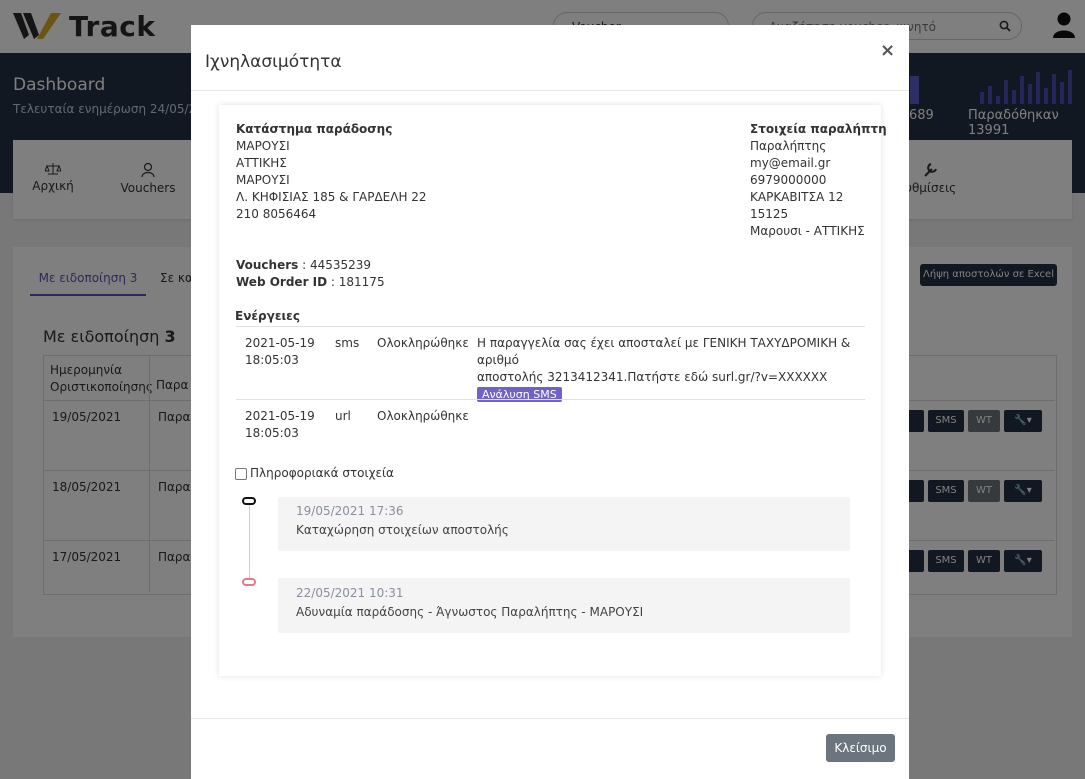  Describe the element at coordinates (347, 343) in the screenshot. I see `action-type: sms` at that location.